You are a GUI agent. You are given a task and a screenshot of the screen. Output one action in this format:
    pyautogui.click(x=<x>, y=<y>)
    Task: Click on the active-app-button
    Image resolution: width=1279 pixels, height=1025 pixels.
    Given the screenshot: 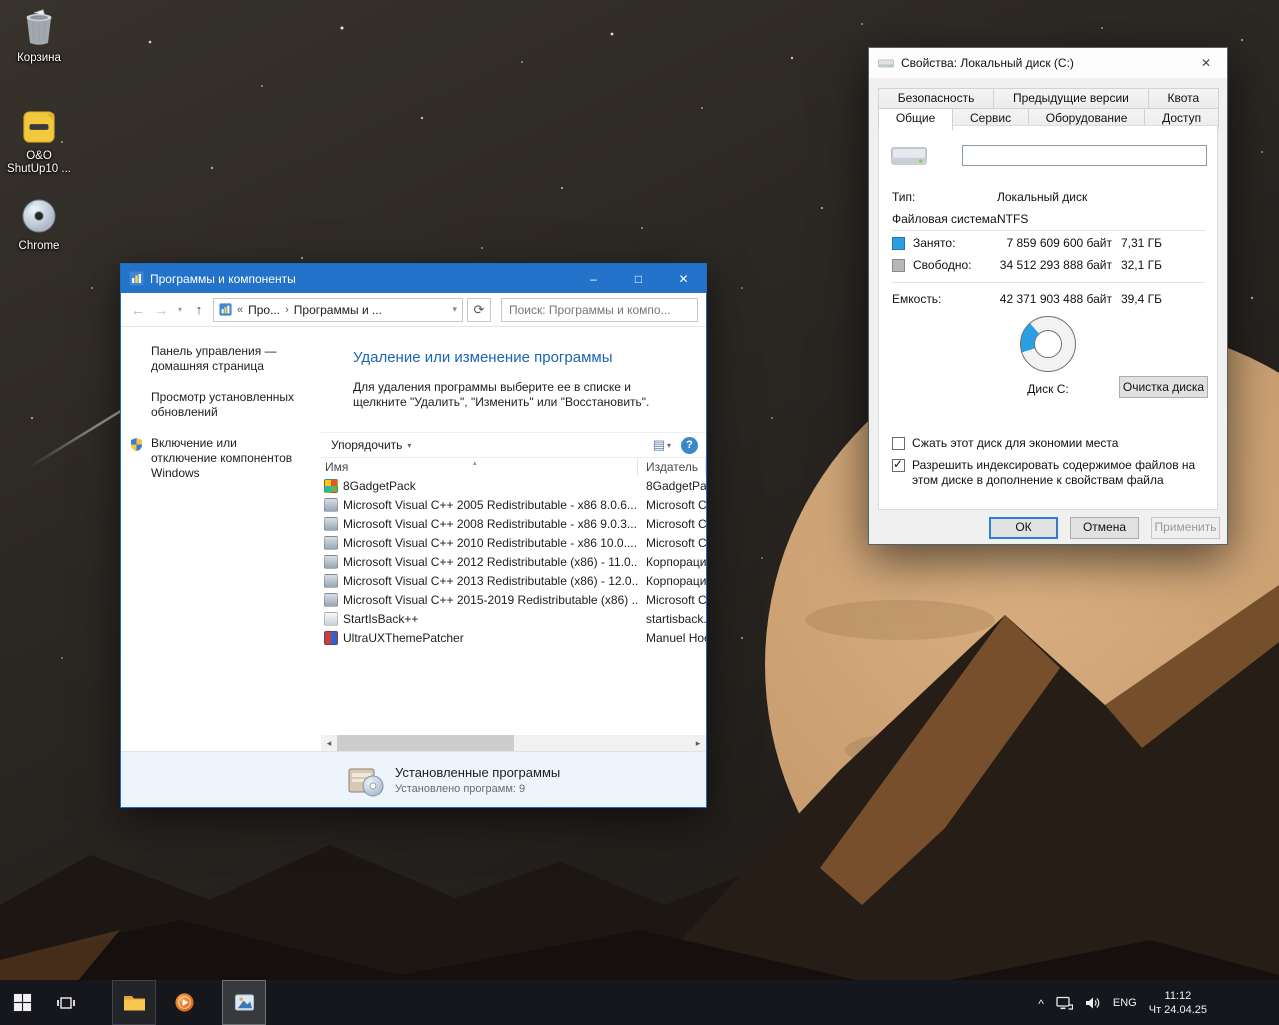 What is the action you would take?
    pyautogui.click(x=244, y=1002)
    